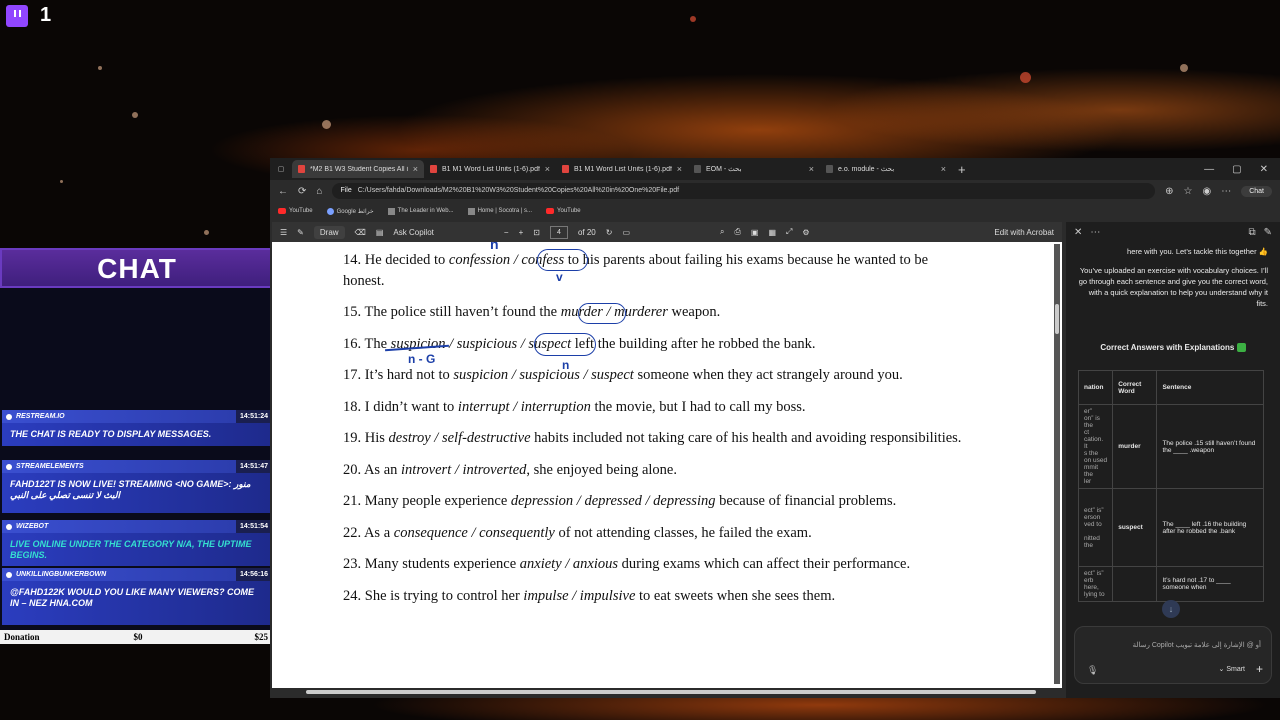  Describe the element at coordinates (300, 232) in the screenshot. I see `highlight-icon: ✎` at that location.